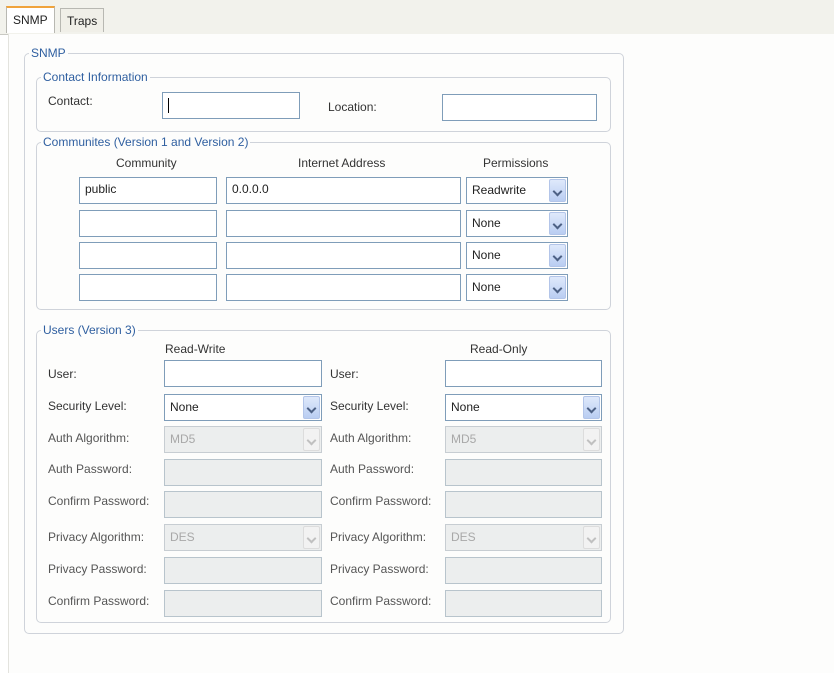  I want to click on ro-user-label: User:, so click(344, 374).